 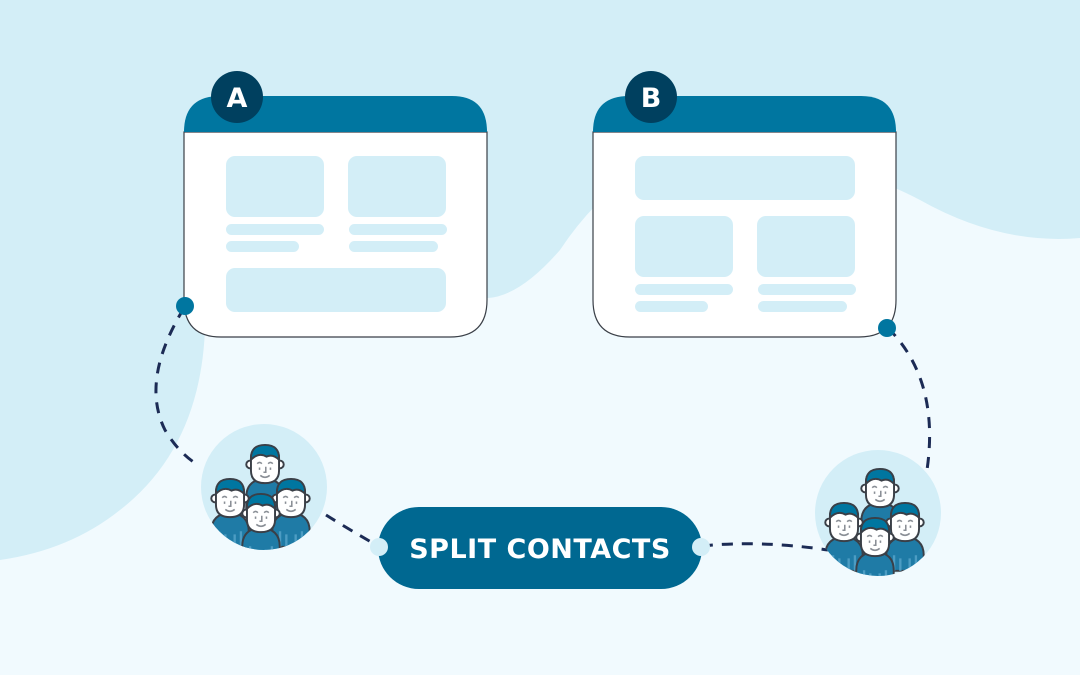 I want to click on anchor-dot-a, so click(x=185, y=306).